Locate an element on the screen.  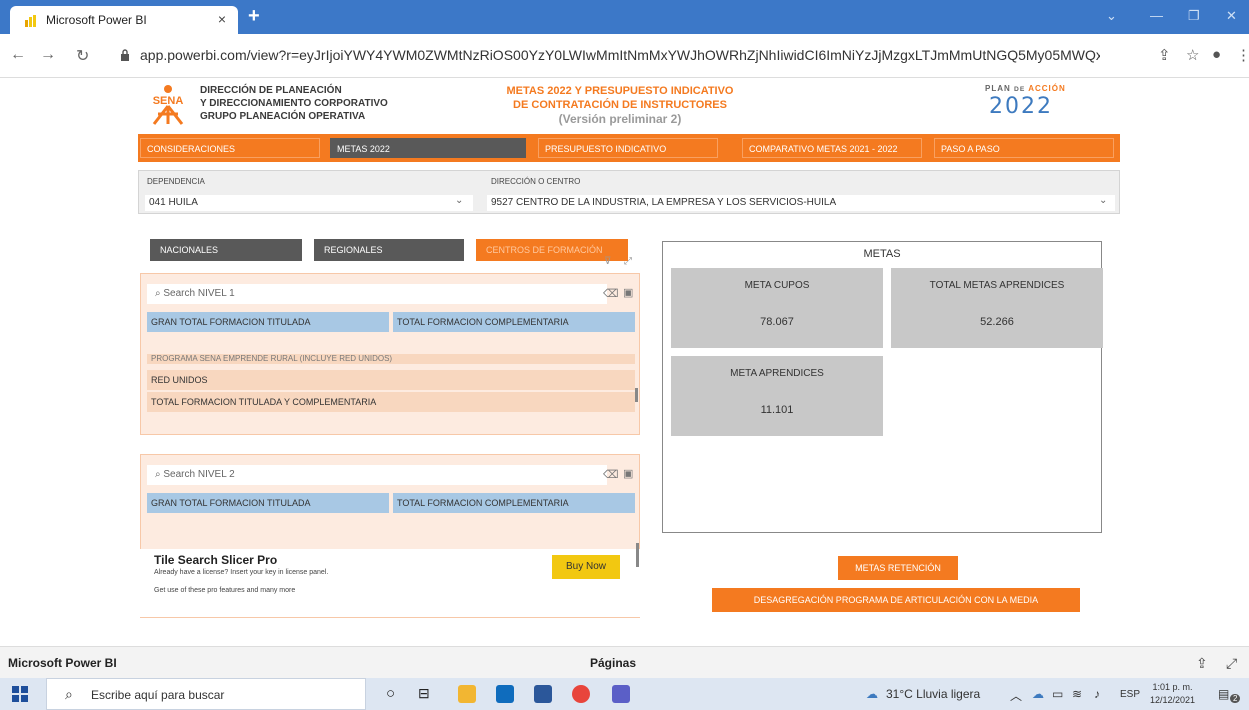
nav-consideraciones: CONSIDERACIONES is located at coordinates (230, 148).